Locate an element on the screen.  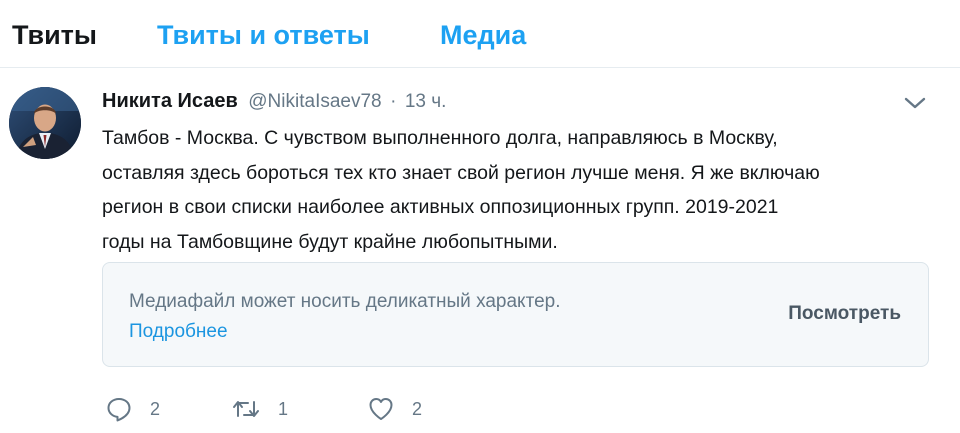
tweet-header: Никита Исаев @NikitaIsaev78 · 13 ч. is located at coordinates (274, 101).